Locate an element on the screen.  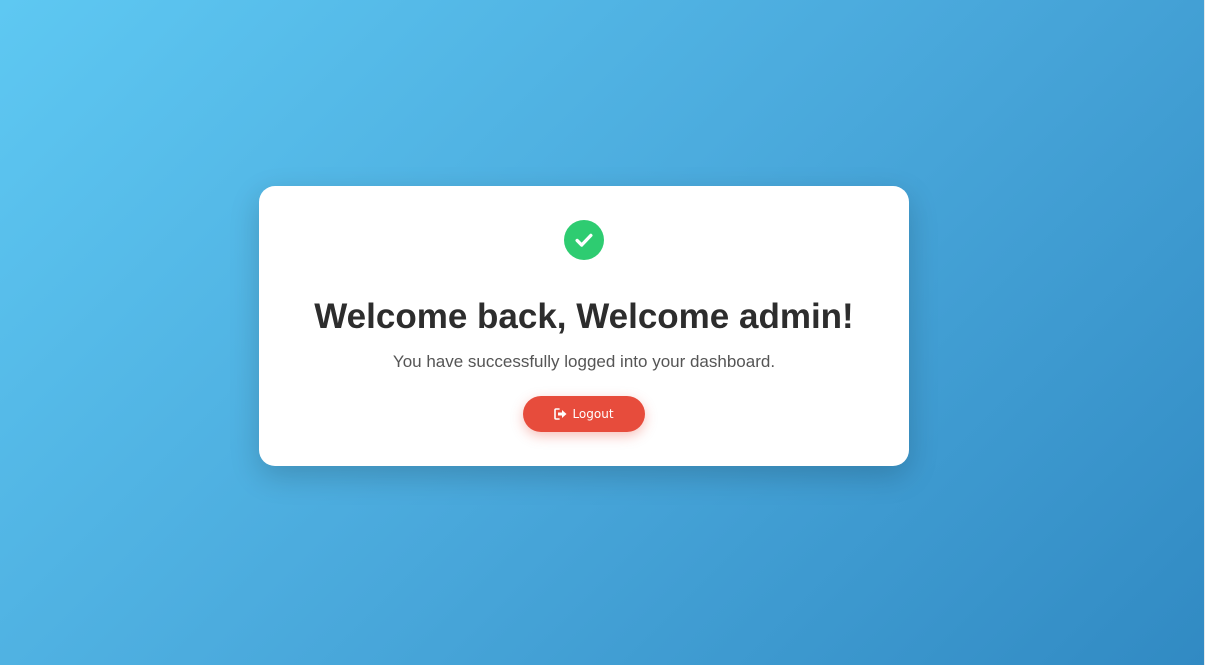
logout-button: Logout is located at coordinates (584, 414).